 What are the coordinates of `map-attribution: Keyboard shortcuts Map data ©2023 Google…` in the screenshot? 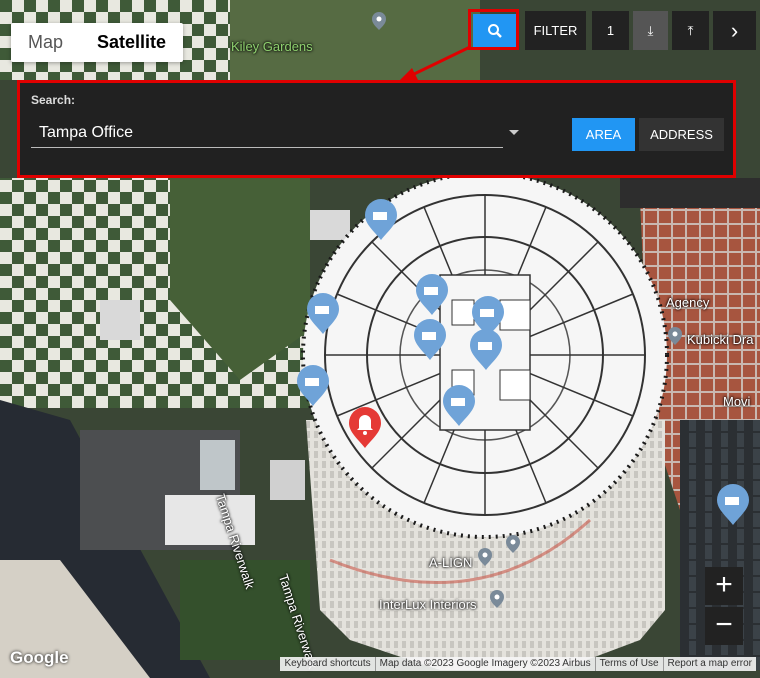 It's located at (518, 664).